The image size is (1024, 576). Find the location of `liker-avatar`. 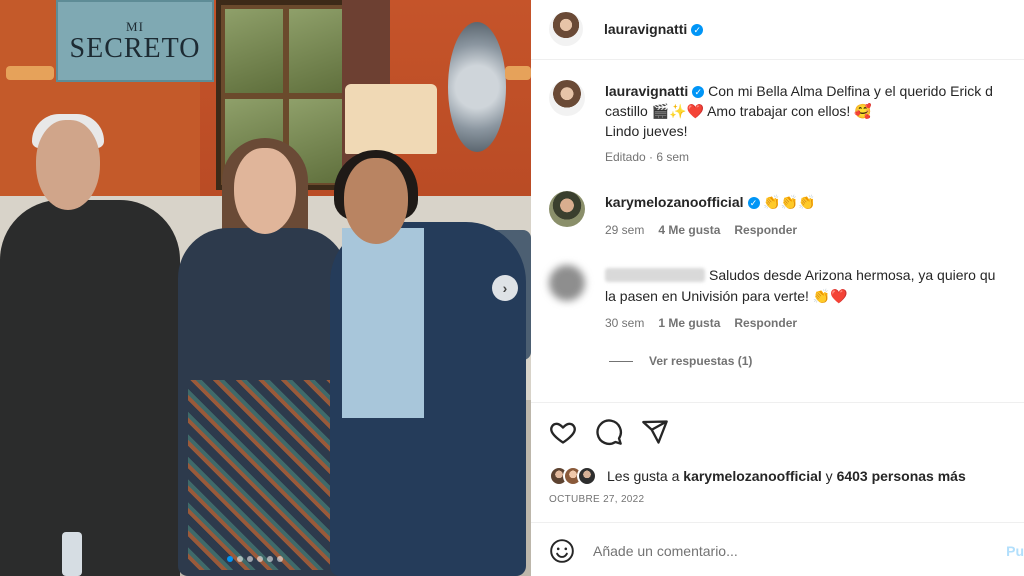

liker-avatar is located at coordinates (587, 476).